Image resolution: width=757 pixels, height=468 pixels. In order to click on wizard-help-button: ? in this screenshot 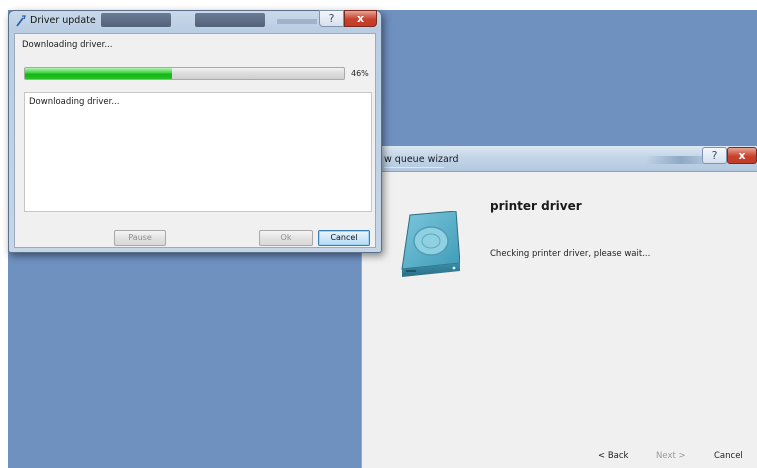, I will do `click(714, 155)`.